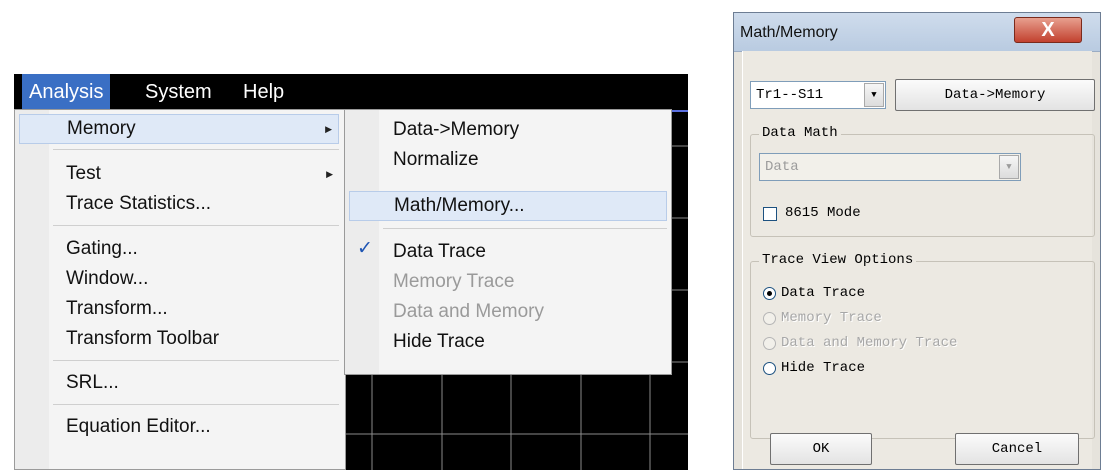  What do you see at coordinates (890, 167) in the screenshot?
I see `math-function-select: Data ▼` at bounding box center [890, 167].